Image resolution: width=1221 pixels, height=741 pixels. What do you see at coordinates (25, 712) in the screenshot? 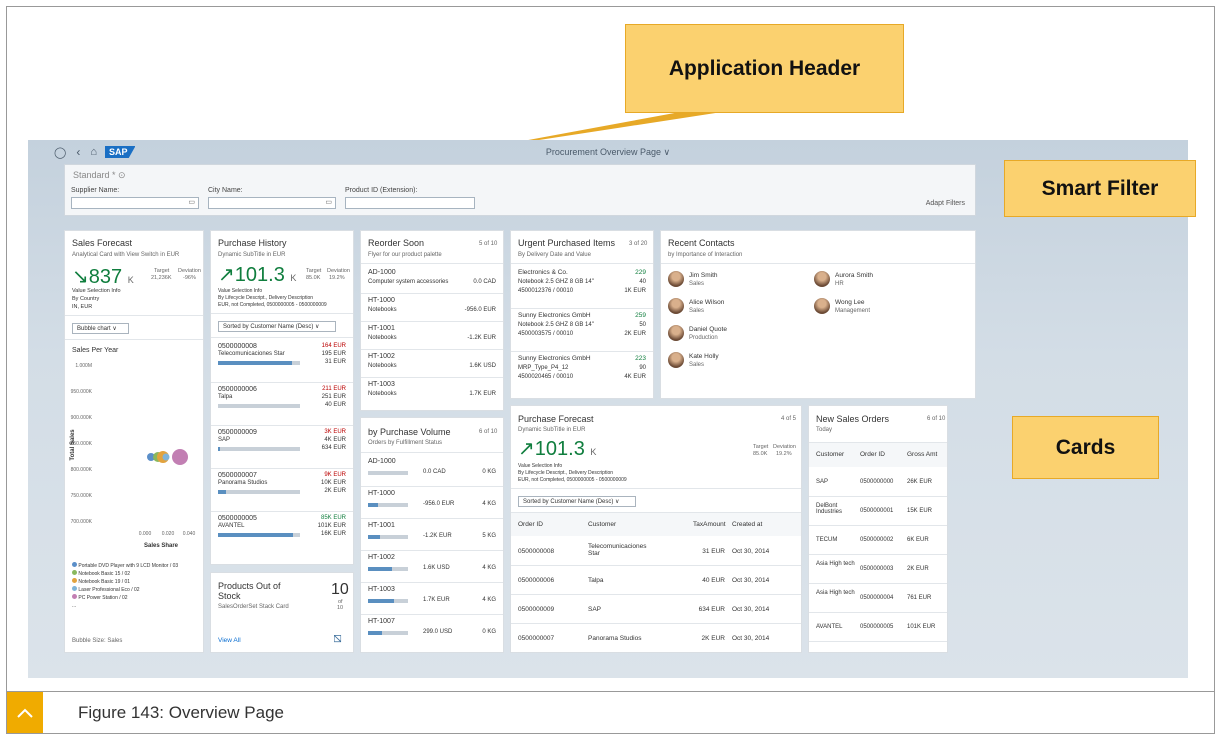
I see `collapse-icon` at bounding box center [25, 712].